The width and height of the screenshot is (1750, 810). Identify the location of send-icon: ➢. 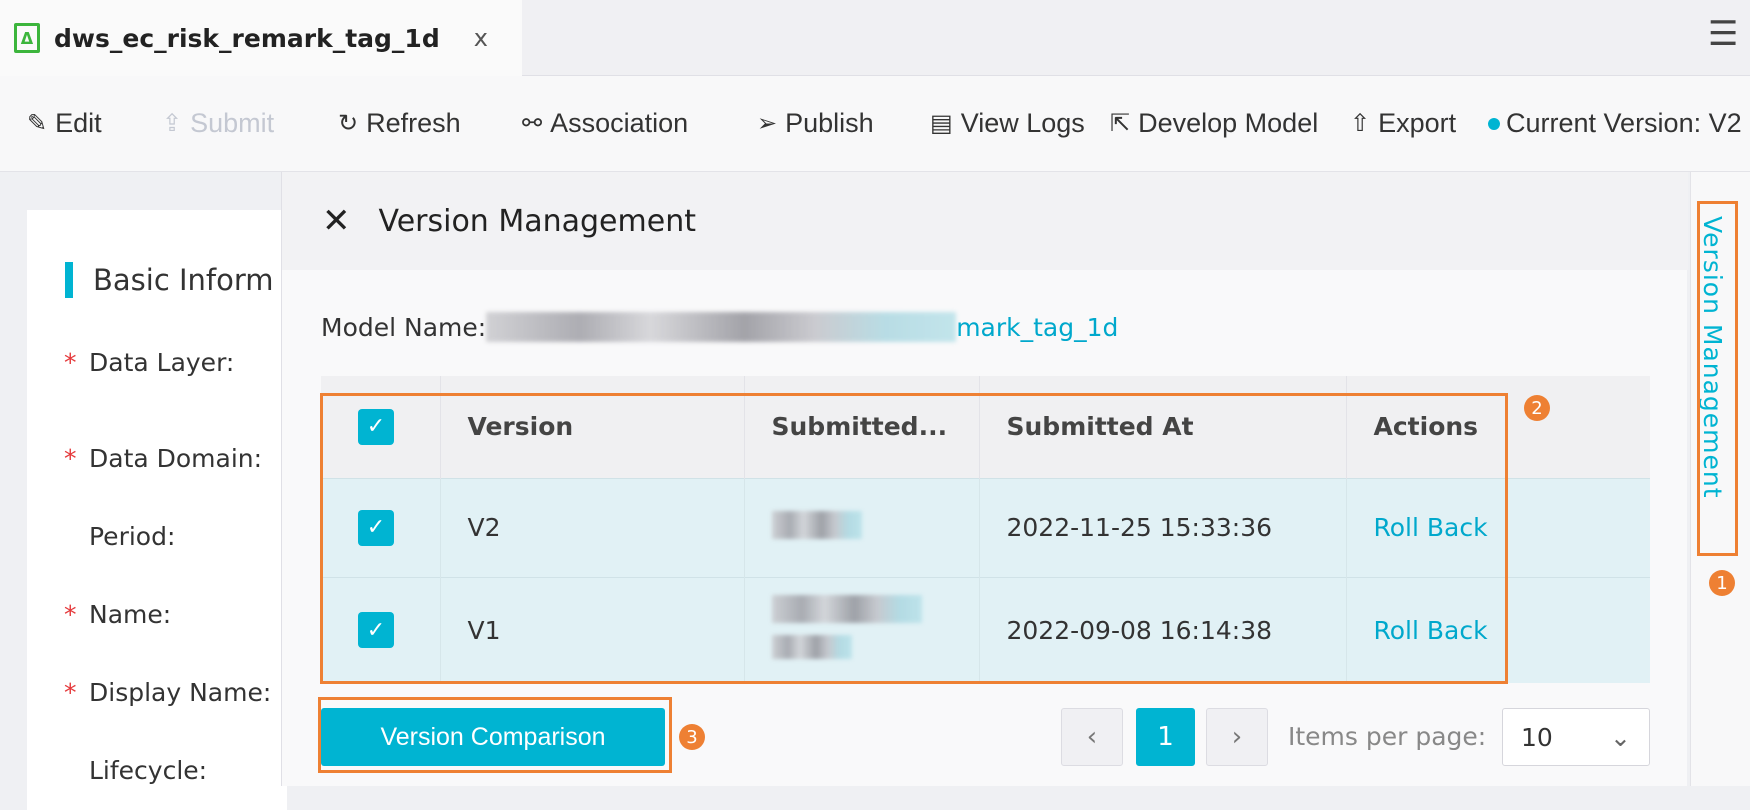
(767, 123).